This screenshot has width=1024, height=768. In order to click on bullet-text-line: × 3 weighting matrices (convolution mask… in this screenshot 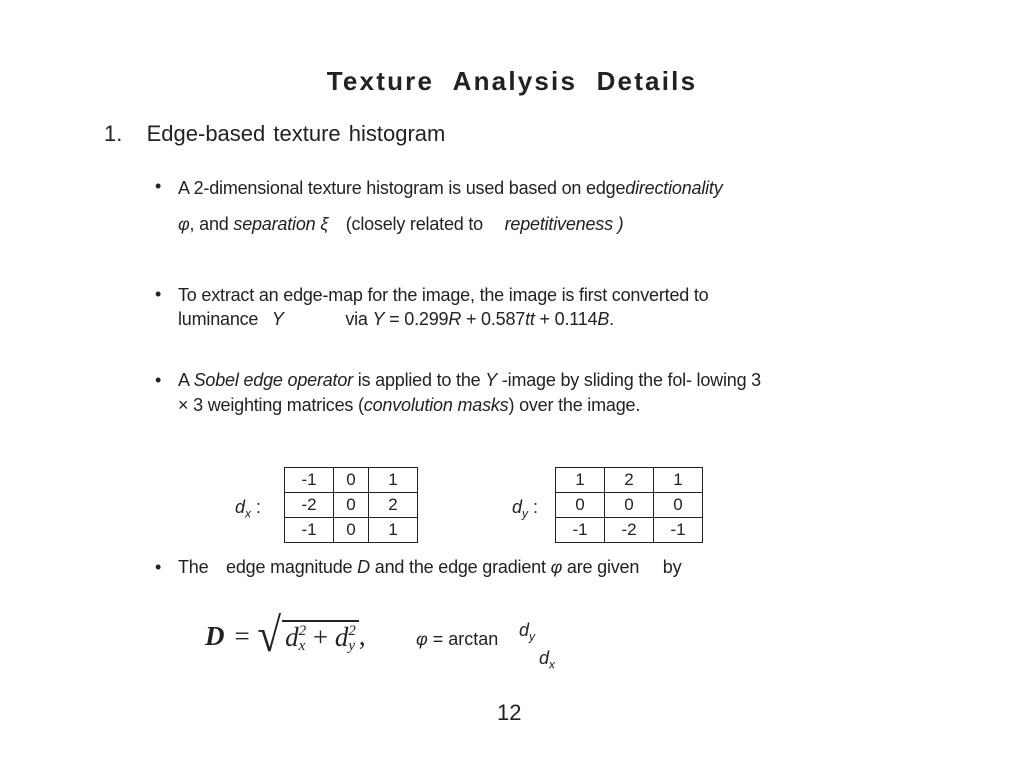, I will do `click(409, 405)`.